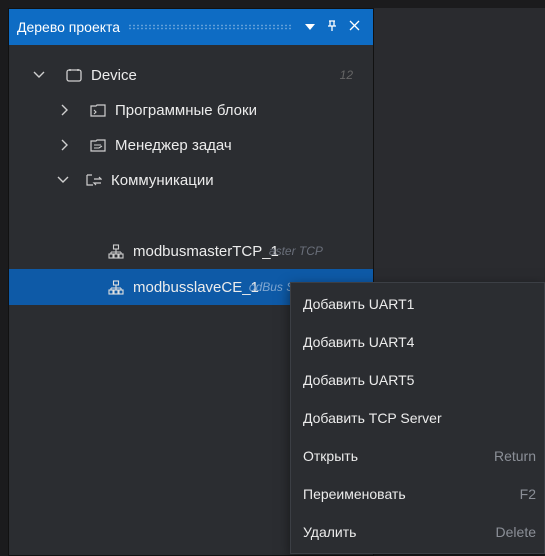  What do you see at coordinates (295, 251) in the screenshot?
I see `item-type-label: aster TCP` at bounding box center [295, 251].